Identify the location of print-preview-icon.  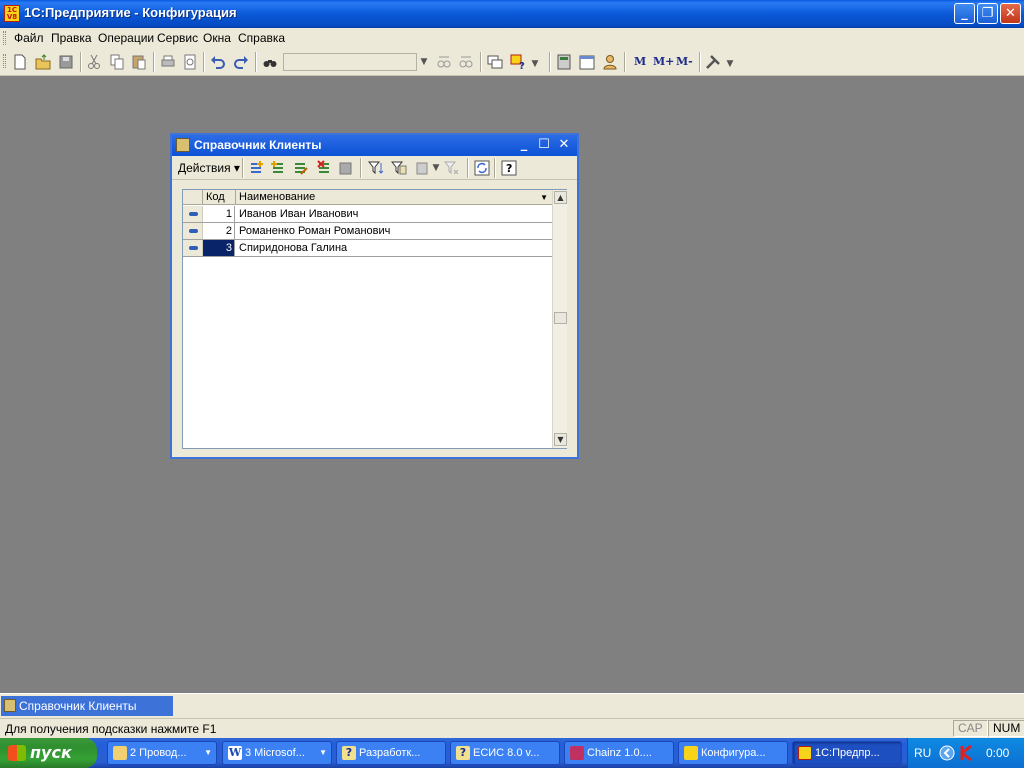
(190, 62).